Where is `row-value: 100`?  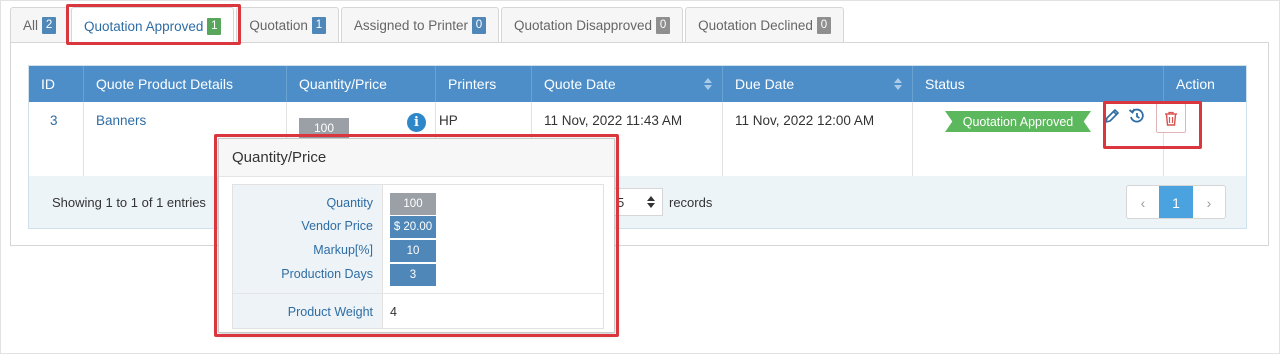
row-value: 100 is located at coordinates (413, 204).